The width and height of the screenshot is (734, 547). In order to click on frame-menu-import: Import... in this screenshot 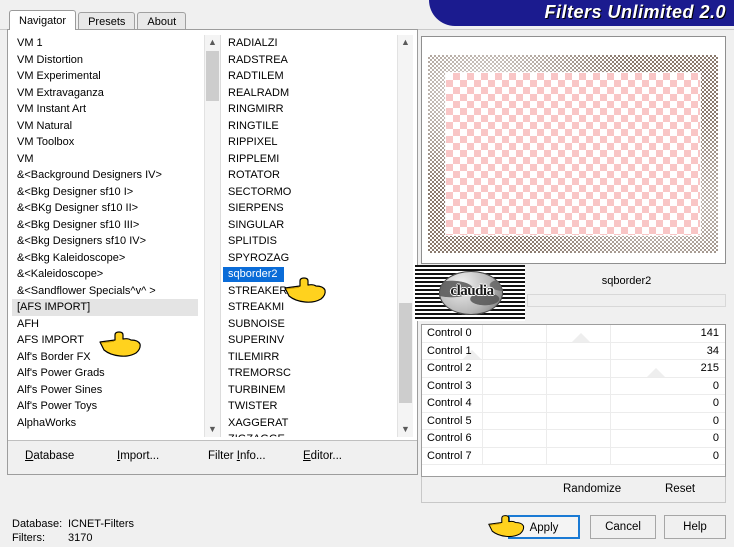, I will do `click(138, 456)`.